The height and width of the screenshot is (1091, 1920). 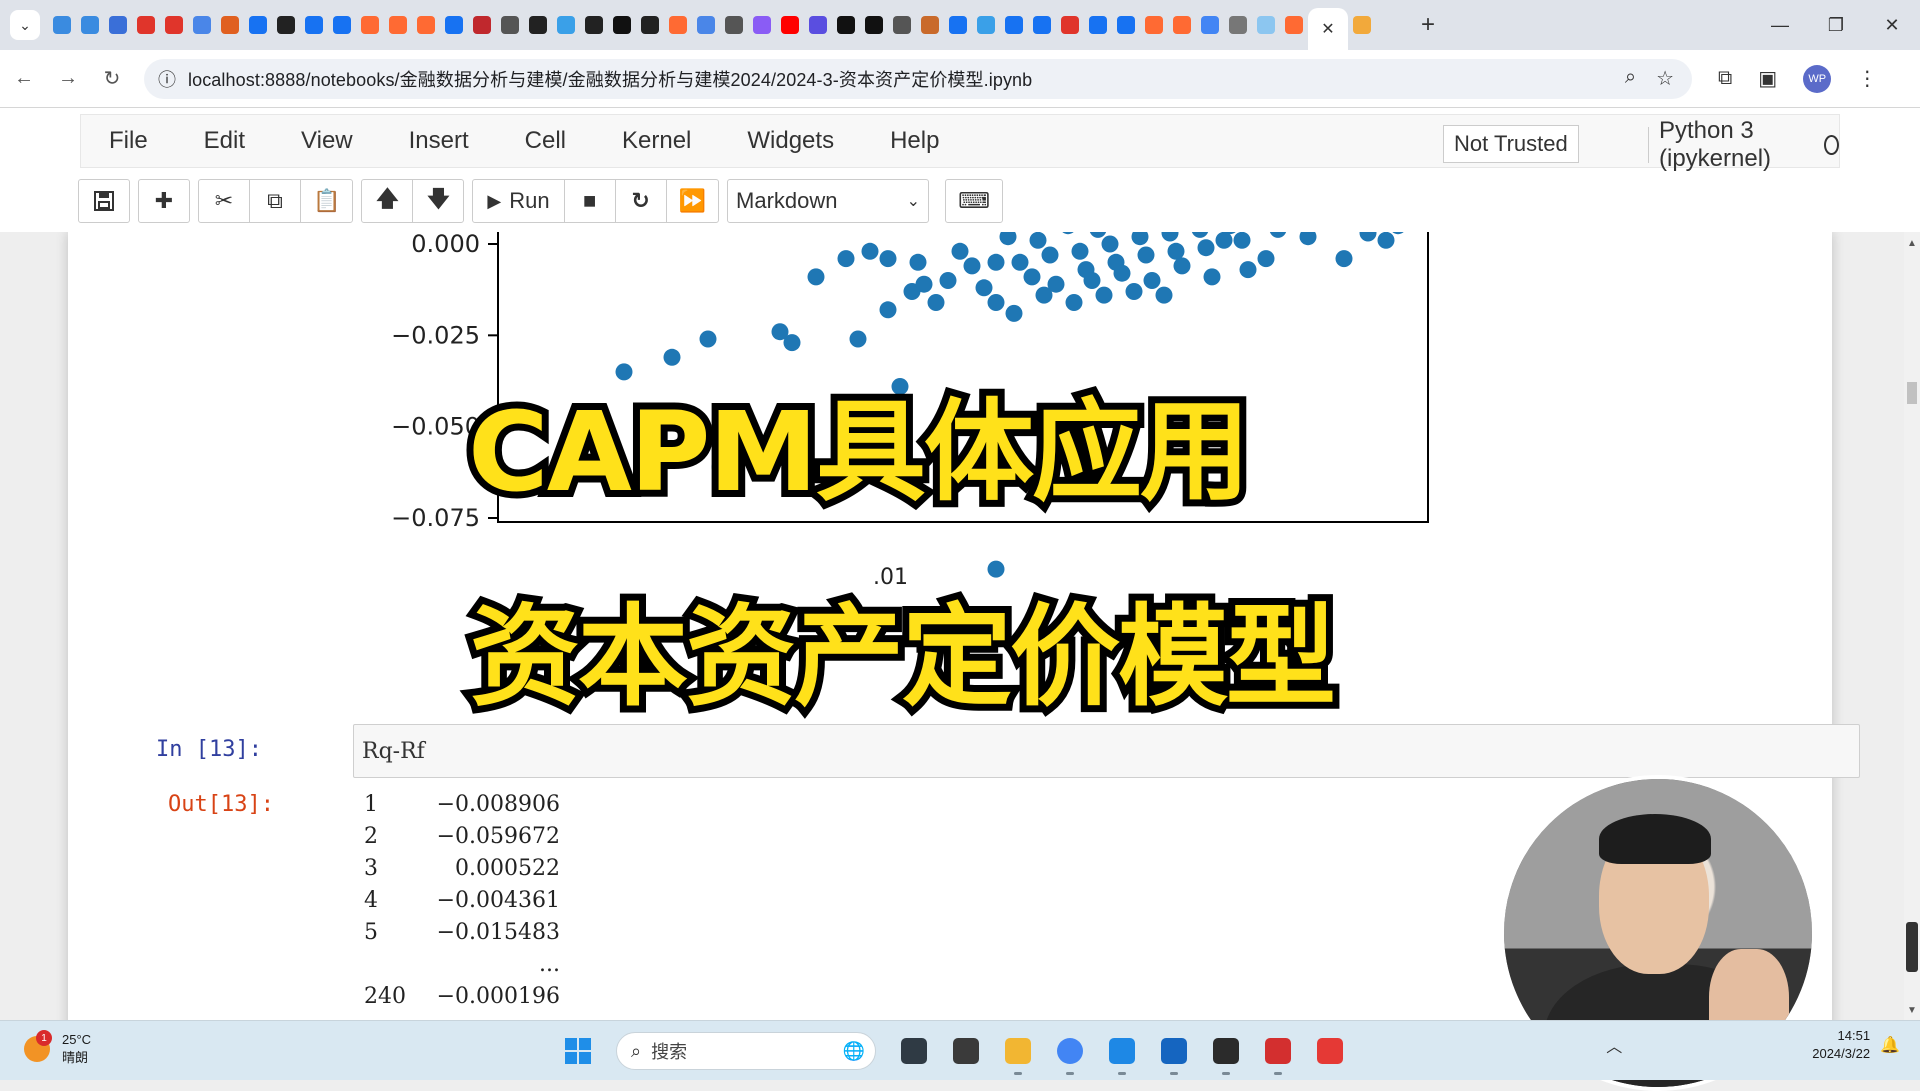 What do you see at coordinates (1665, 78) in the screenshot?
I see `bookmark-star-icon: ☆` at bounding box center [1665, 78].